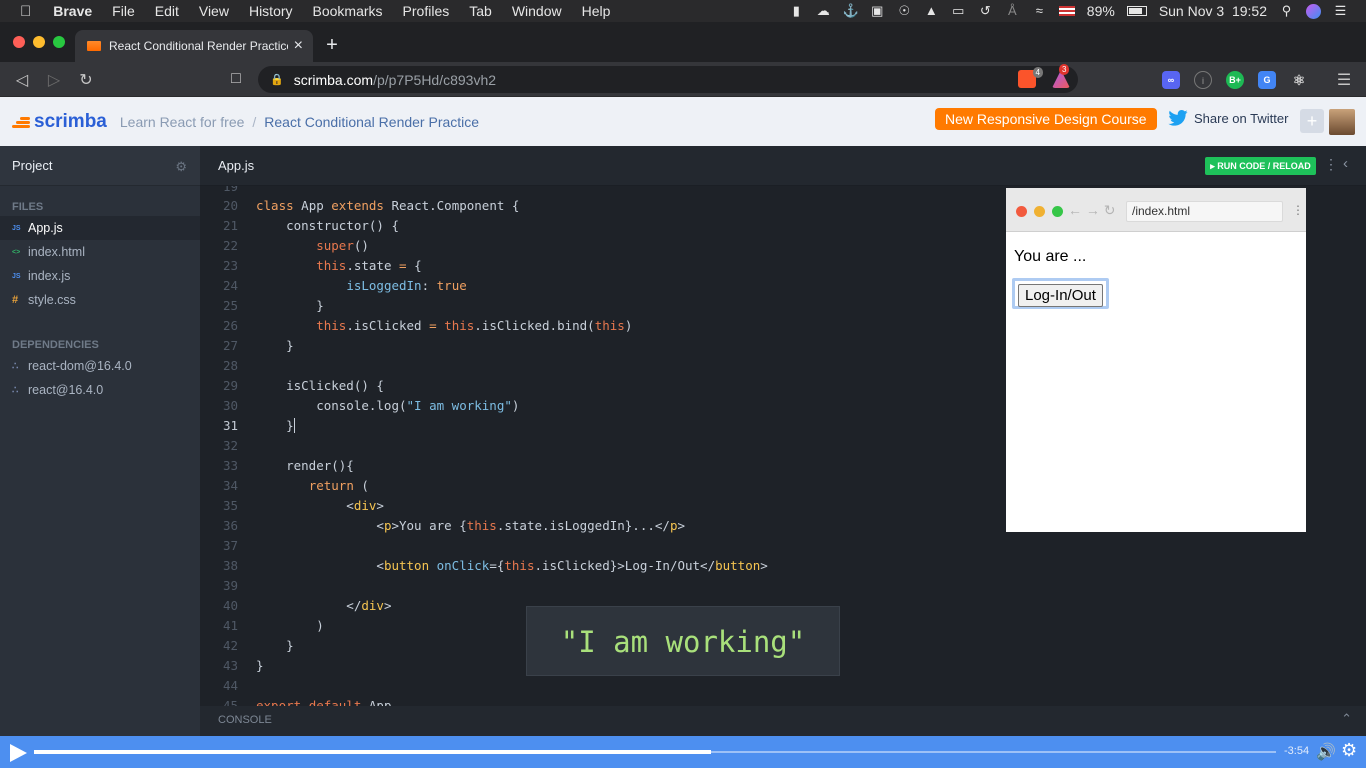 The height and width of the screenshot is (768, 1366). What do you see at coordinates (230, 305) in the screenshot?
I see `line-number: 25` at bounding box center [230, 305].